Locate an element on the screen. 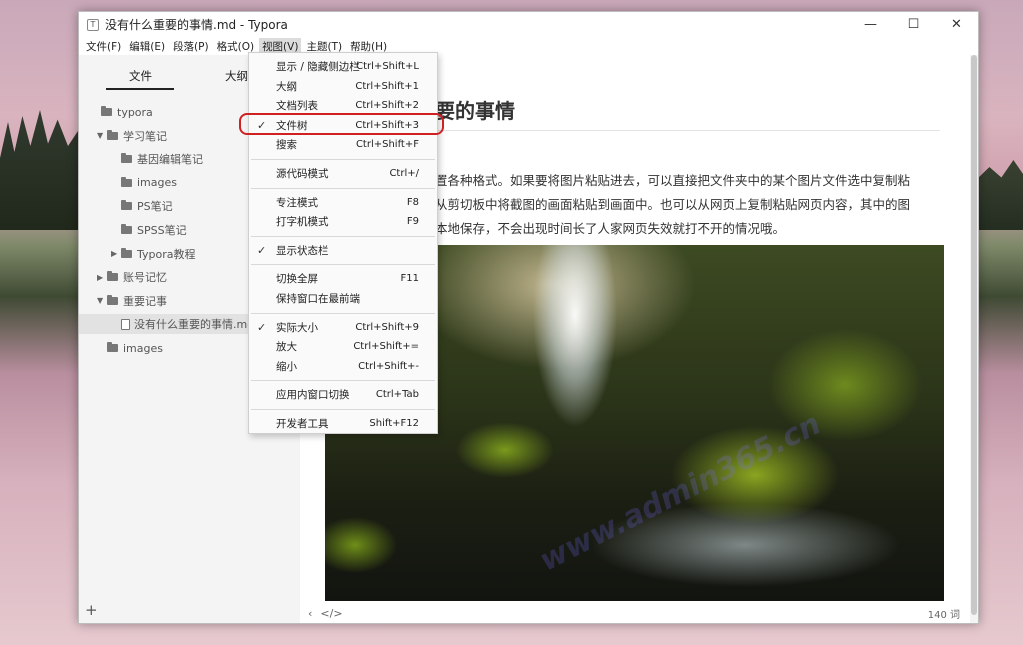 Image resolution: width=1023 pixels, height=645 pixels. menu-item-shortcut: Ctrl+/ is located at coordinates (404, 173).